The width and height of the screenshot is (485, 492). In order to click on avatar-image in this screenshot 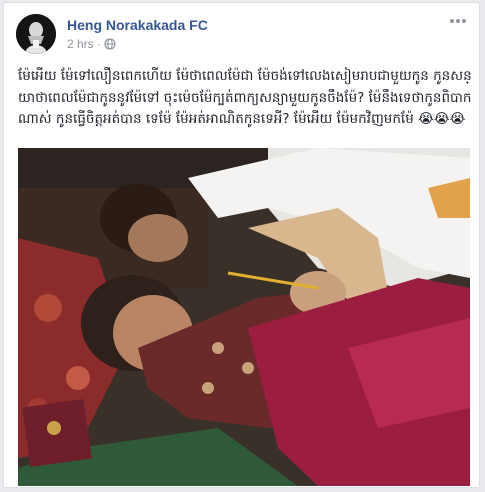, I will do `click(36, 34)`.